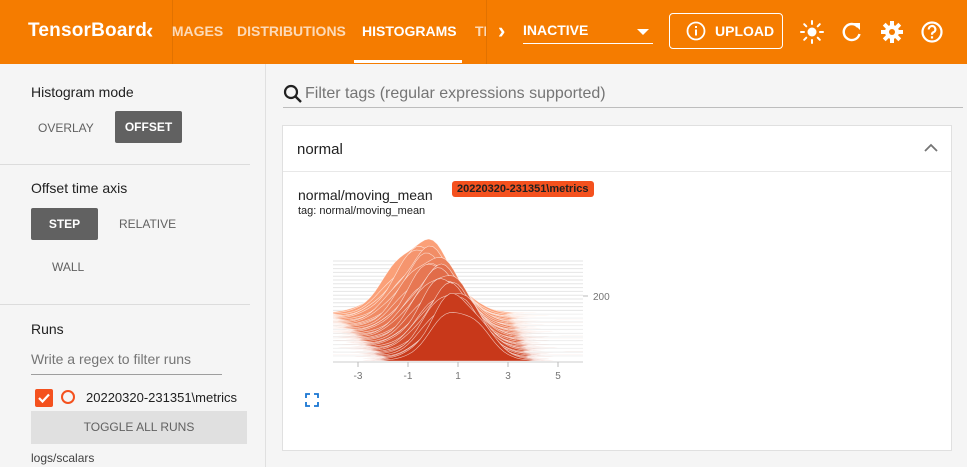 The height and width of the screenshot is (467, 967). I want to click on search-icon, so click(292, 93).